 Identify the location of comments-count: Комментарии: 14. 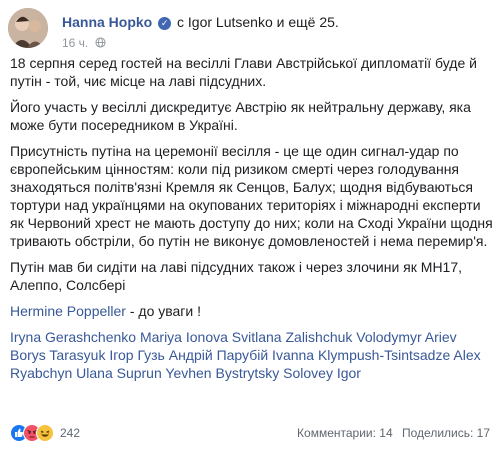
(345, 433).